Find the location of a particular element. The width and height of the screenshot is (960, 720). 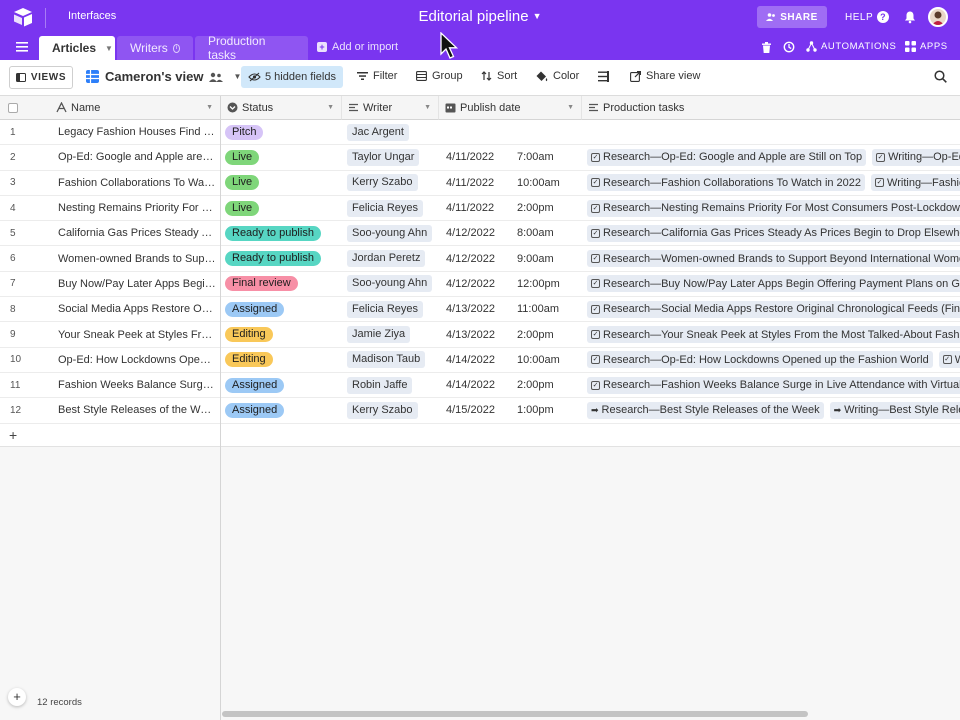

share-button: SHARE is located at coordinates (792, 17).